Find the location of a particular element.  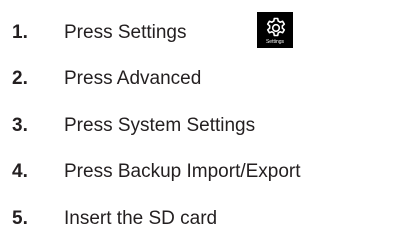

step-text: Press Advanced is located at coordinates (133, 78).